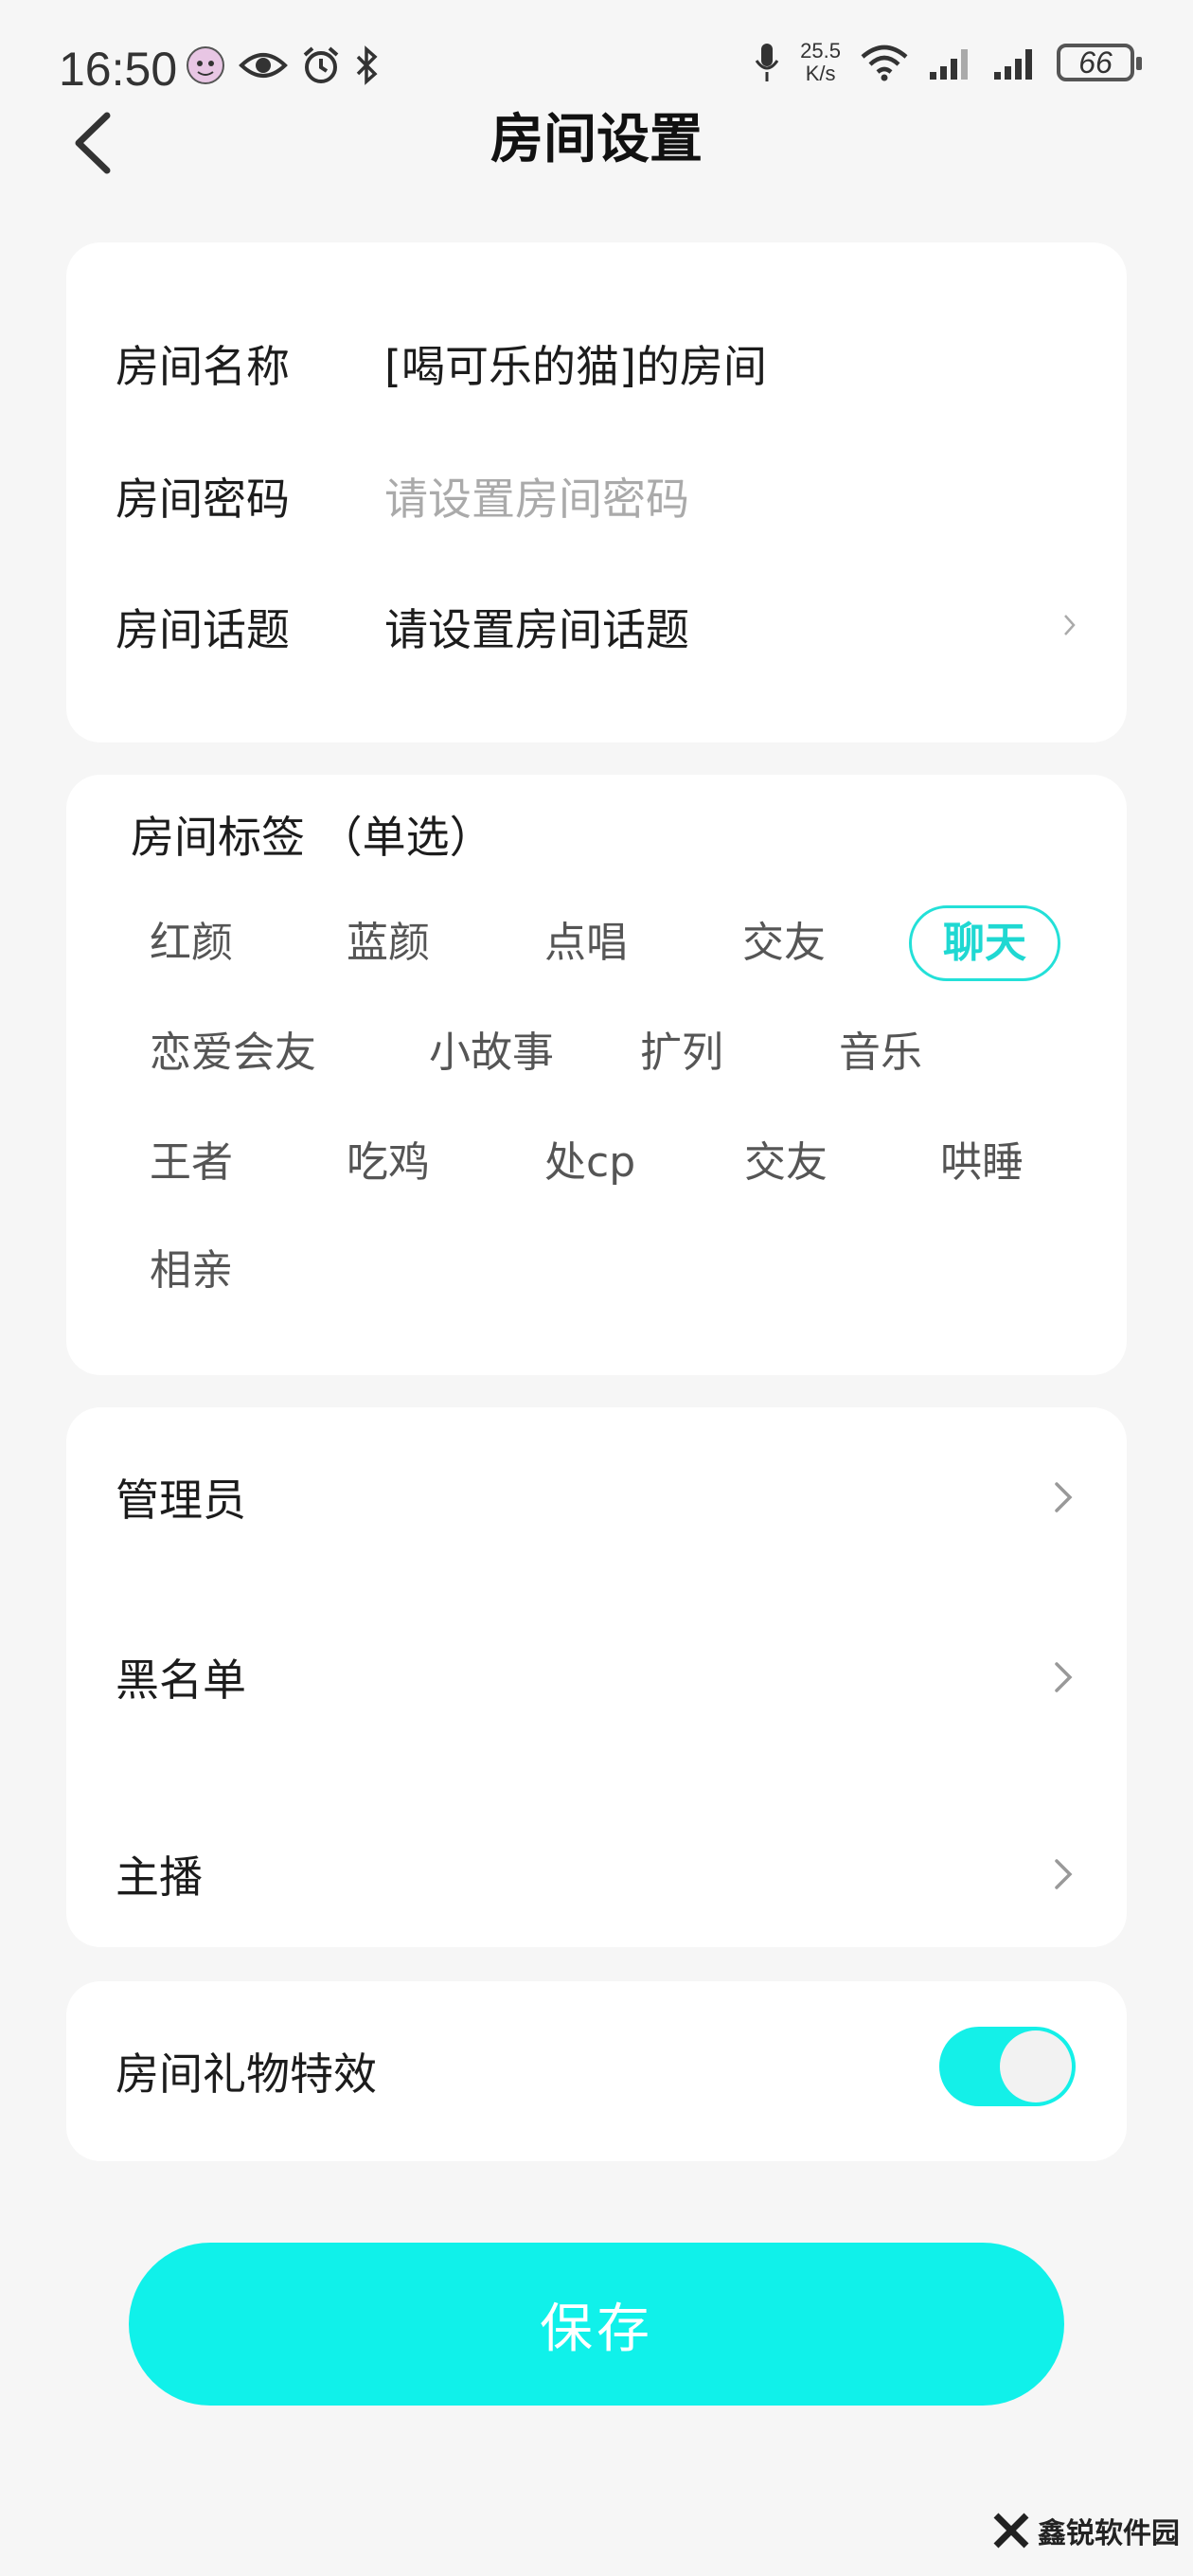 The height and width of the screenshot is (2576, 1193). Describe the element at coordinates (701, 1053) in the screenshot. I see `tag-item: 扩列` at that location.